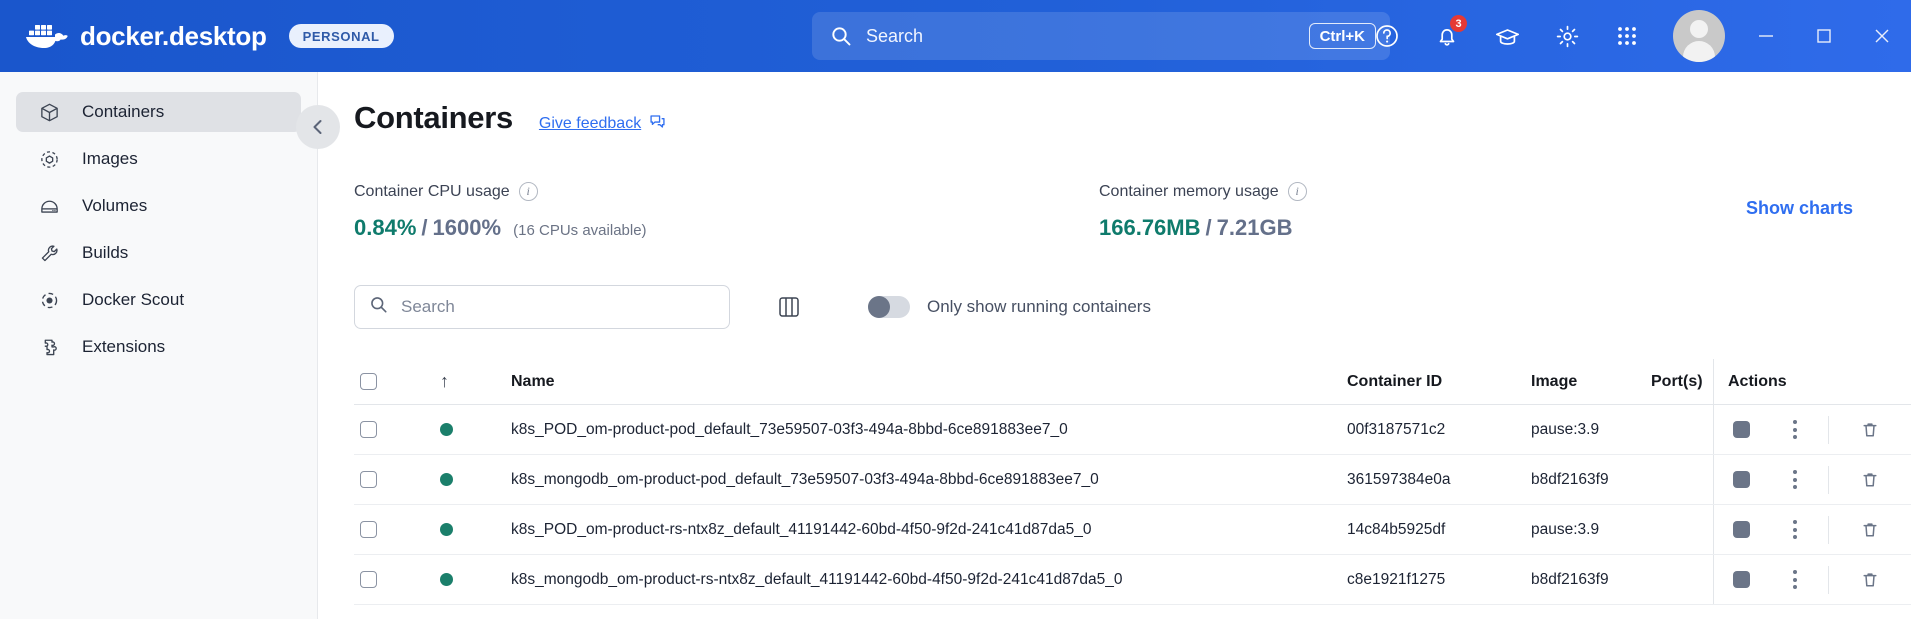 The width and height of the screenshot is (1911, 619). I want to click on container-search-placeholder: Search, so click(428, 306).